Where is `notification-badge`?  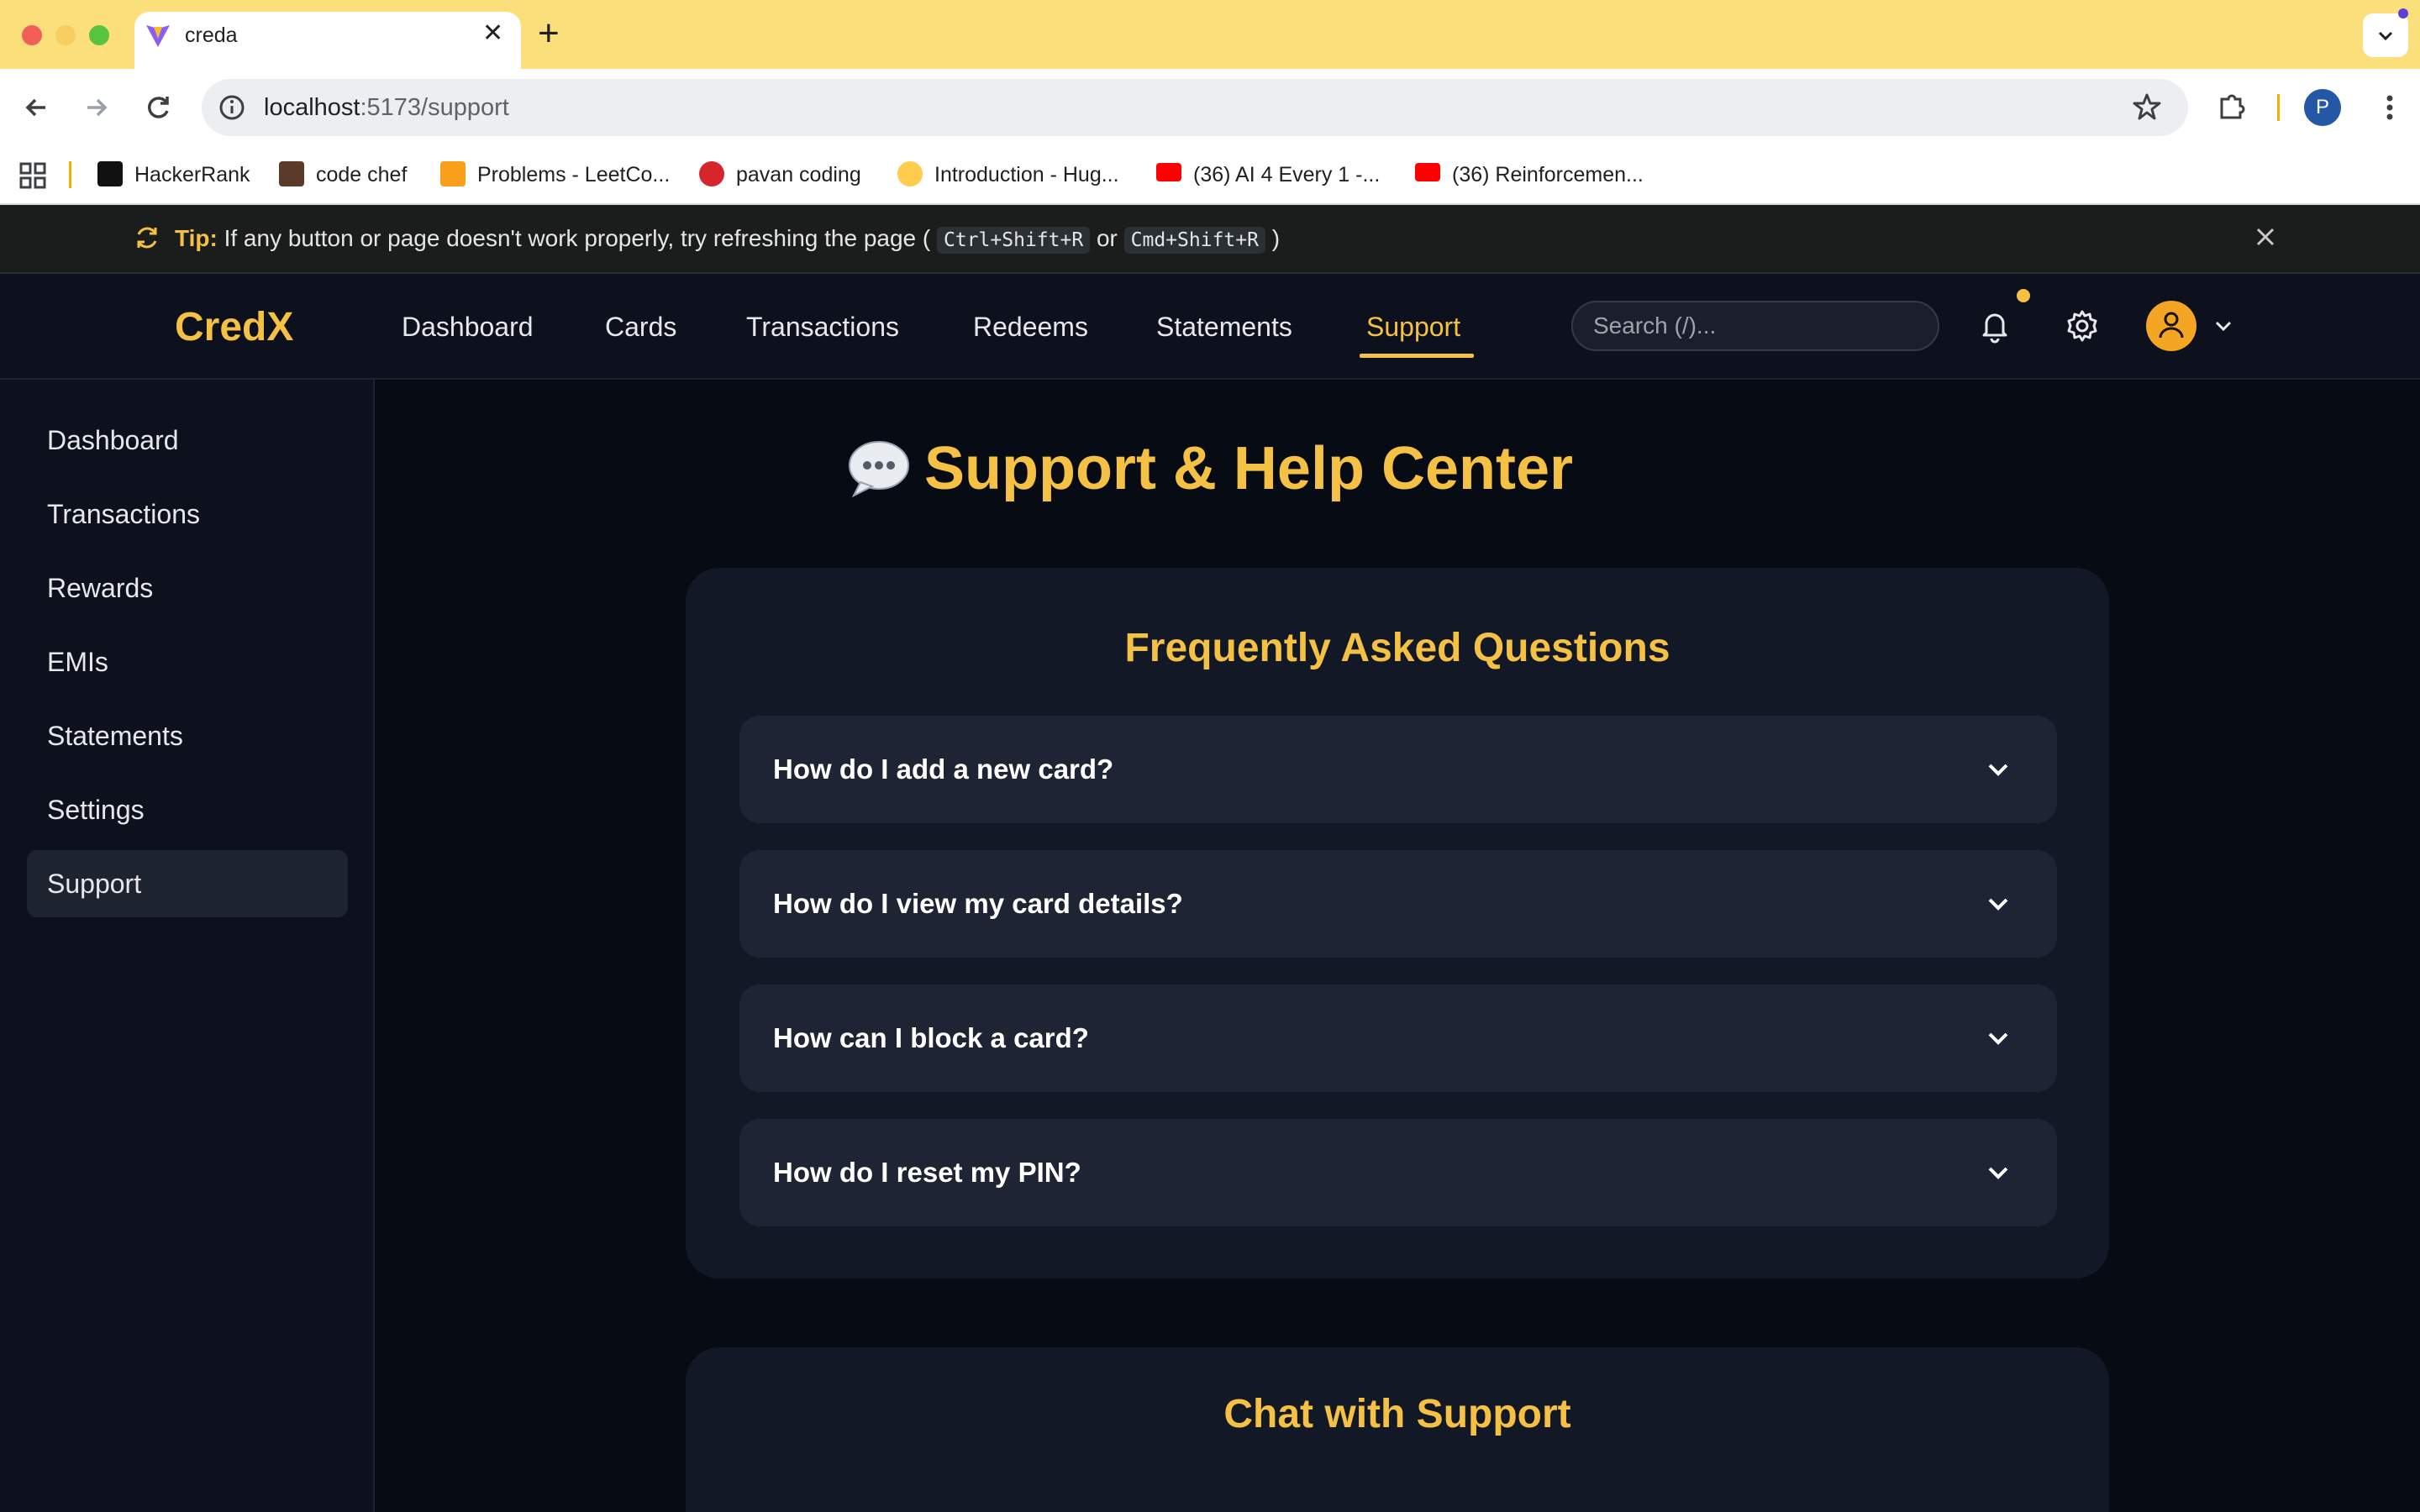
notification-badge is located at coordinates (2024, 295).